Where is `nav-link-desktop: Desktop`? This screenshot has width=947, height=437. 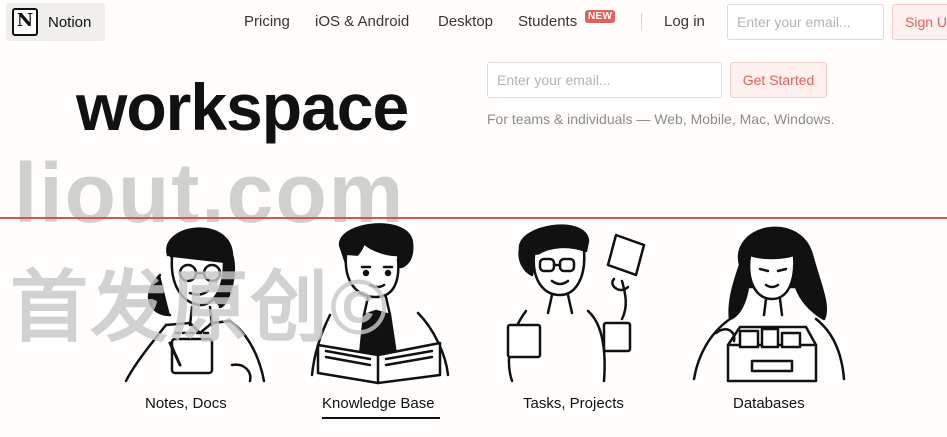
nav-link-desktop: Desktop is located at coordinates (465, 21).